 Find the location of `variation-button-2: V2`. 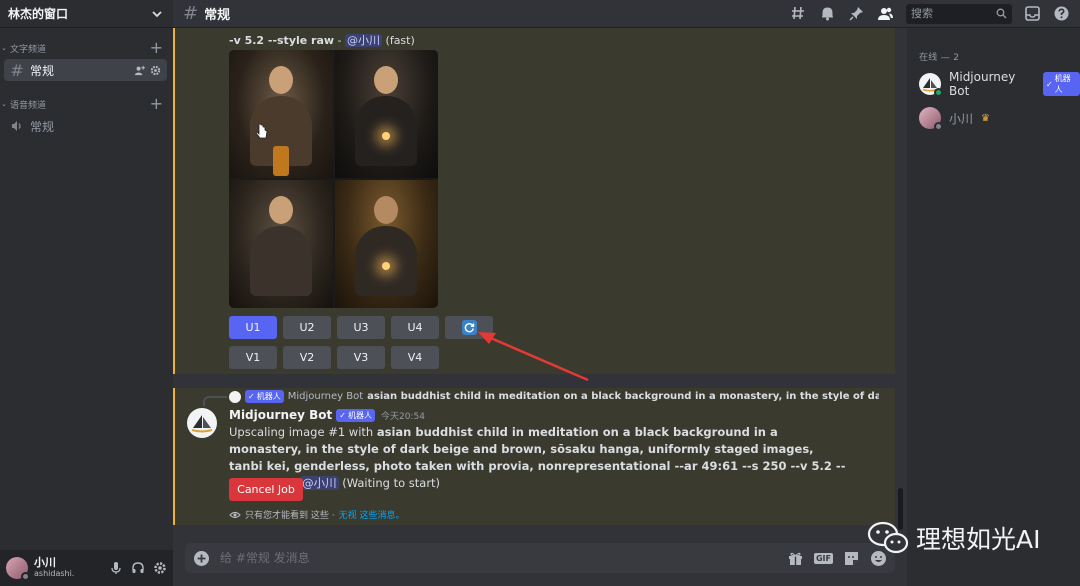

variation-button-2: V2 is located at coordinates (307, 357).